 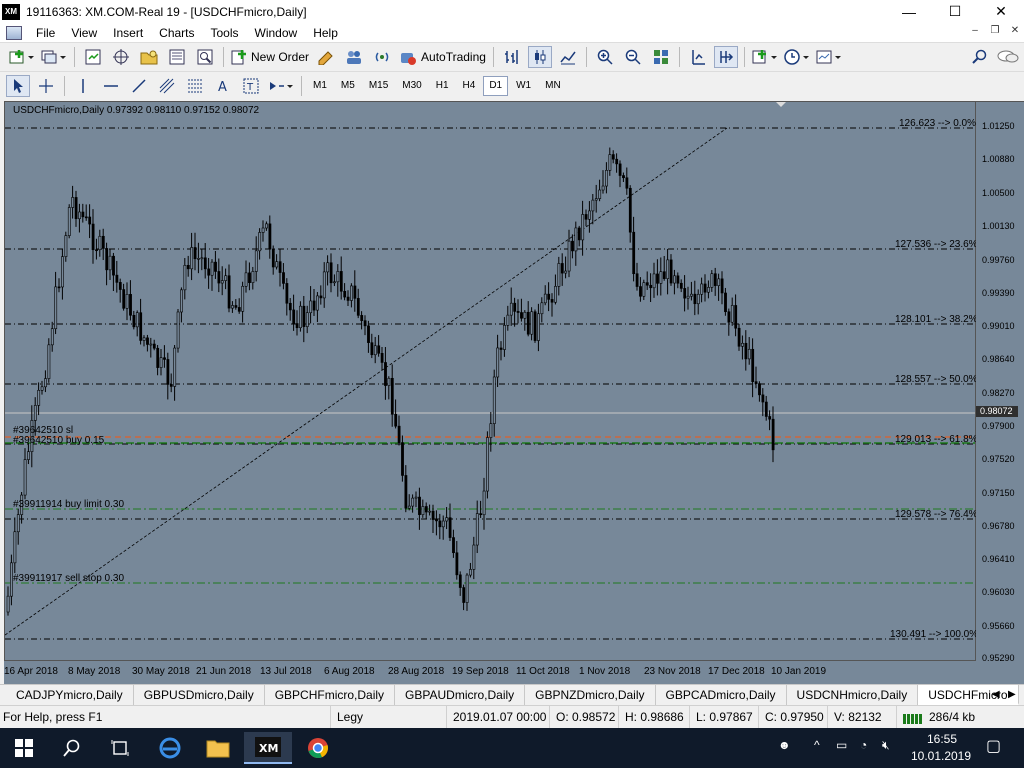 What do you see at coordinates (170, 748) in the screenshot?
I see `edge-taskbar-button` at bounding box center [170, 748].